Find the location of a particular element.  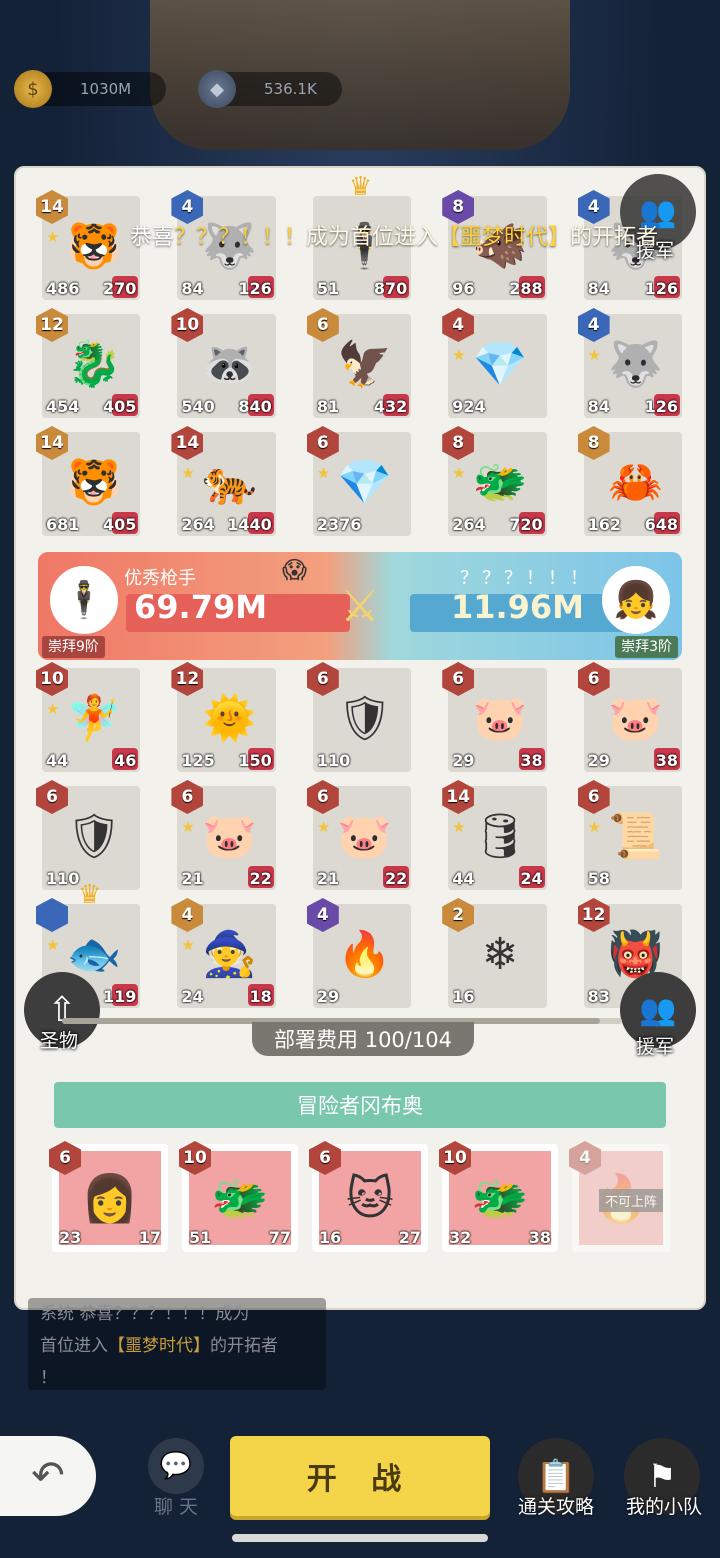

fire-stone-icon: 🔥 is located at coordinates (365, 954).